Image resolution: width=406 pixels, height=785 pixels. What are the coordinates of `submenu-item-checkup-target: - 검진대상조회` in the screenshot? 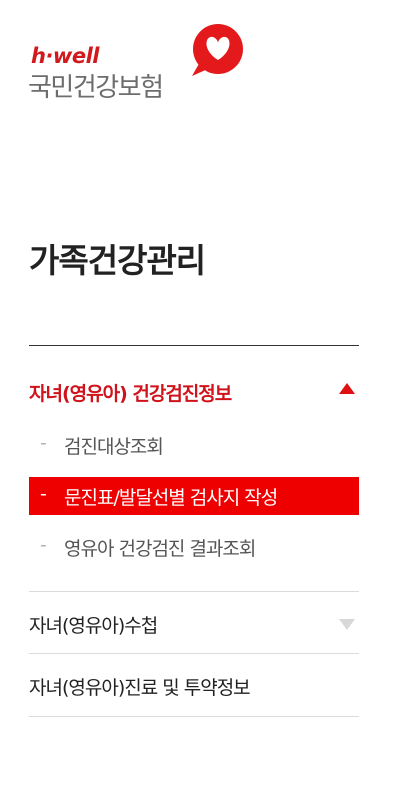 It's located at (194, 445).